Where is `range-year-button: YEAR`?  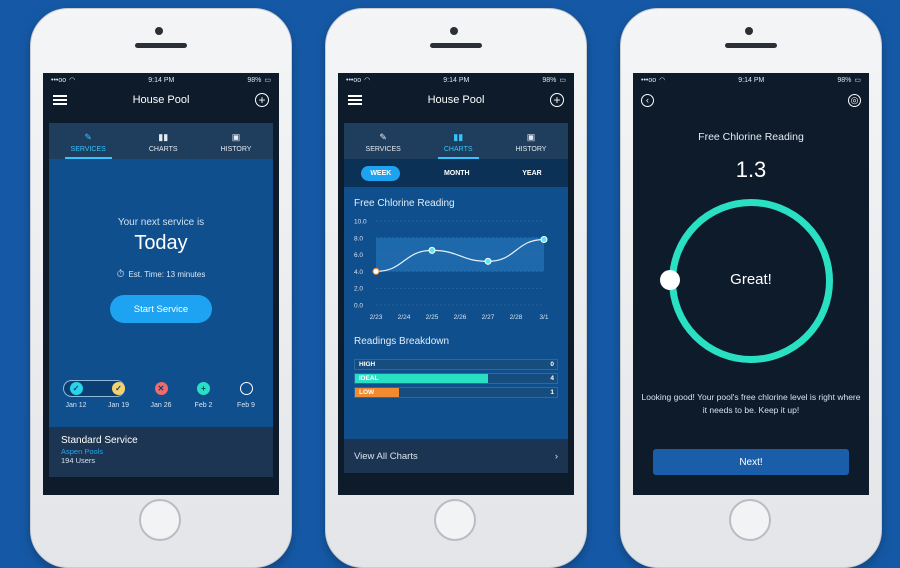 range-year-button: YEAR is located at coordinates (531, 173).